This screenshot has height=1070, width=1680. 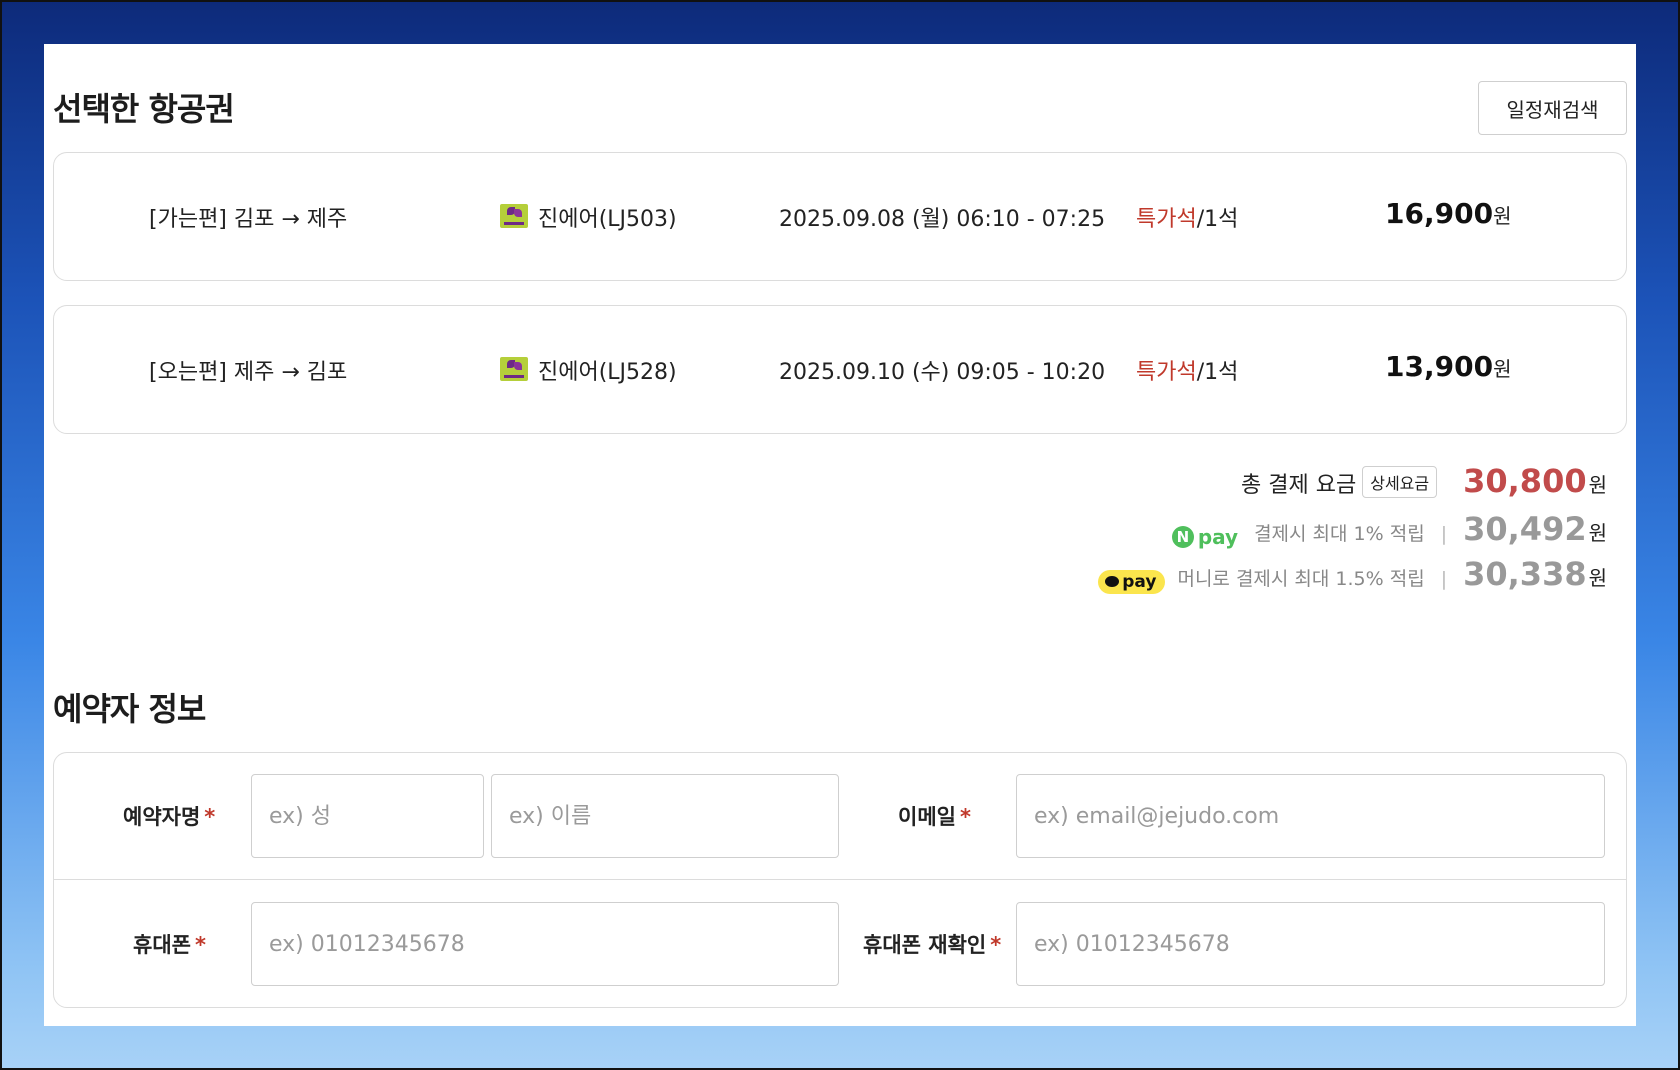 I want to click on kakaopay-logo-text: pay, so click(x=1139, y=581).